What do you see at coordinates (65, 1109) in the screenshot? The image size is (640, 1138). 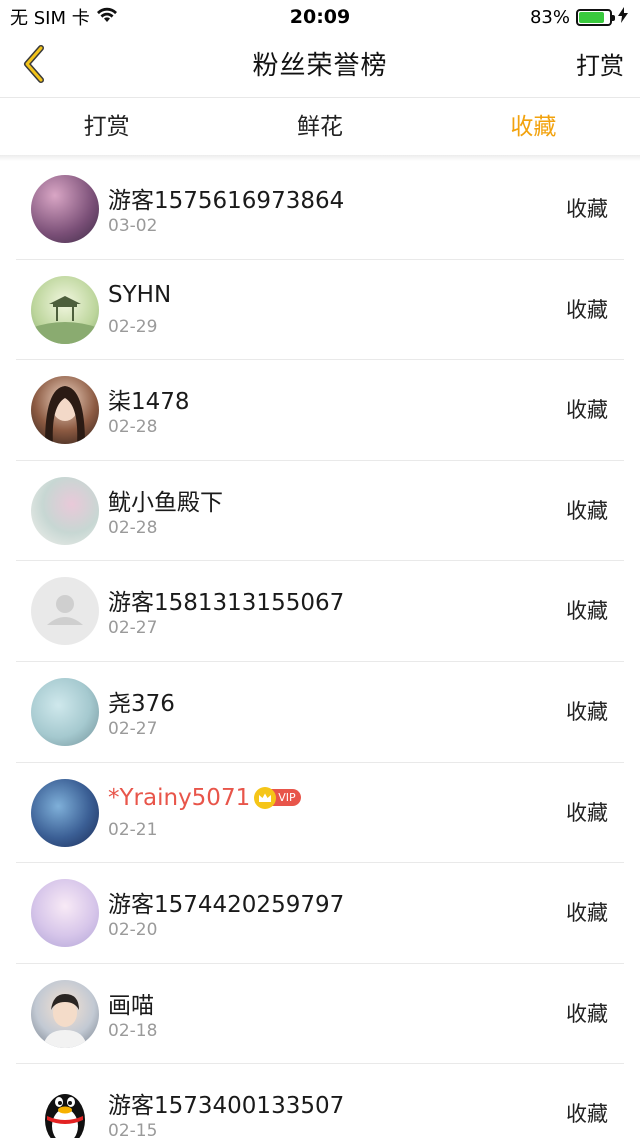 I see `qq-penguin-icon` at bounding box center [65, 1109].